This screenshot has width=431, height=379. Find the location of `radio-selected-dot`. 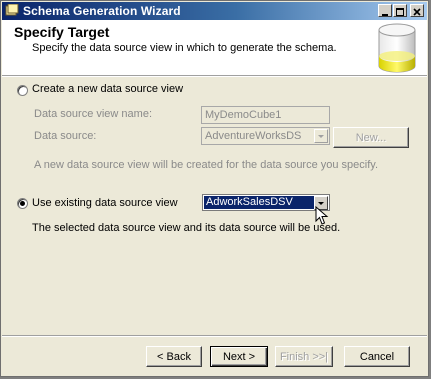

radio-selected-dot is located at coordinates (22, 203).